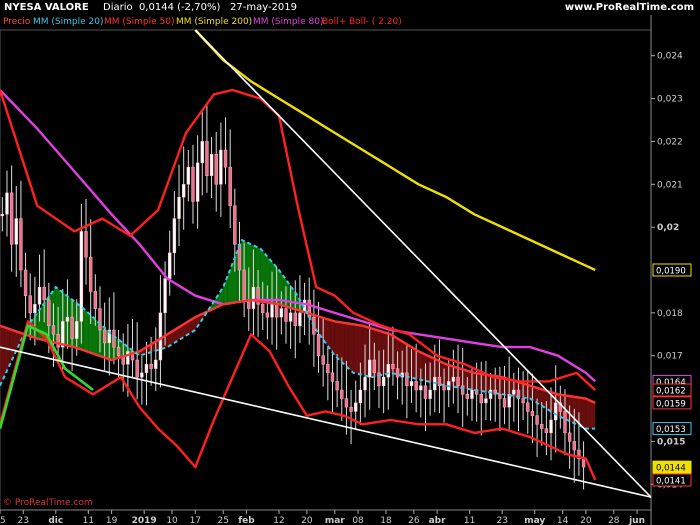  I want to click on y-tick-label: 0,018, so click(670, 314).